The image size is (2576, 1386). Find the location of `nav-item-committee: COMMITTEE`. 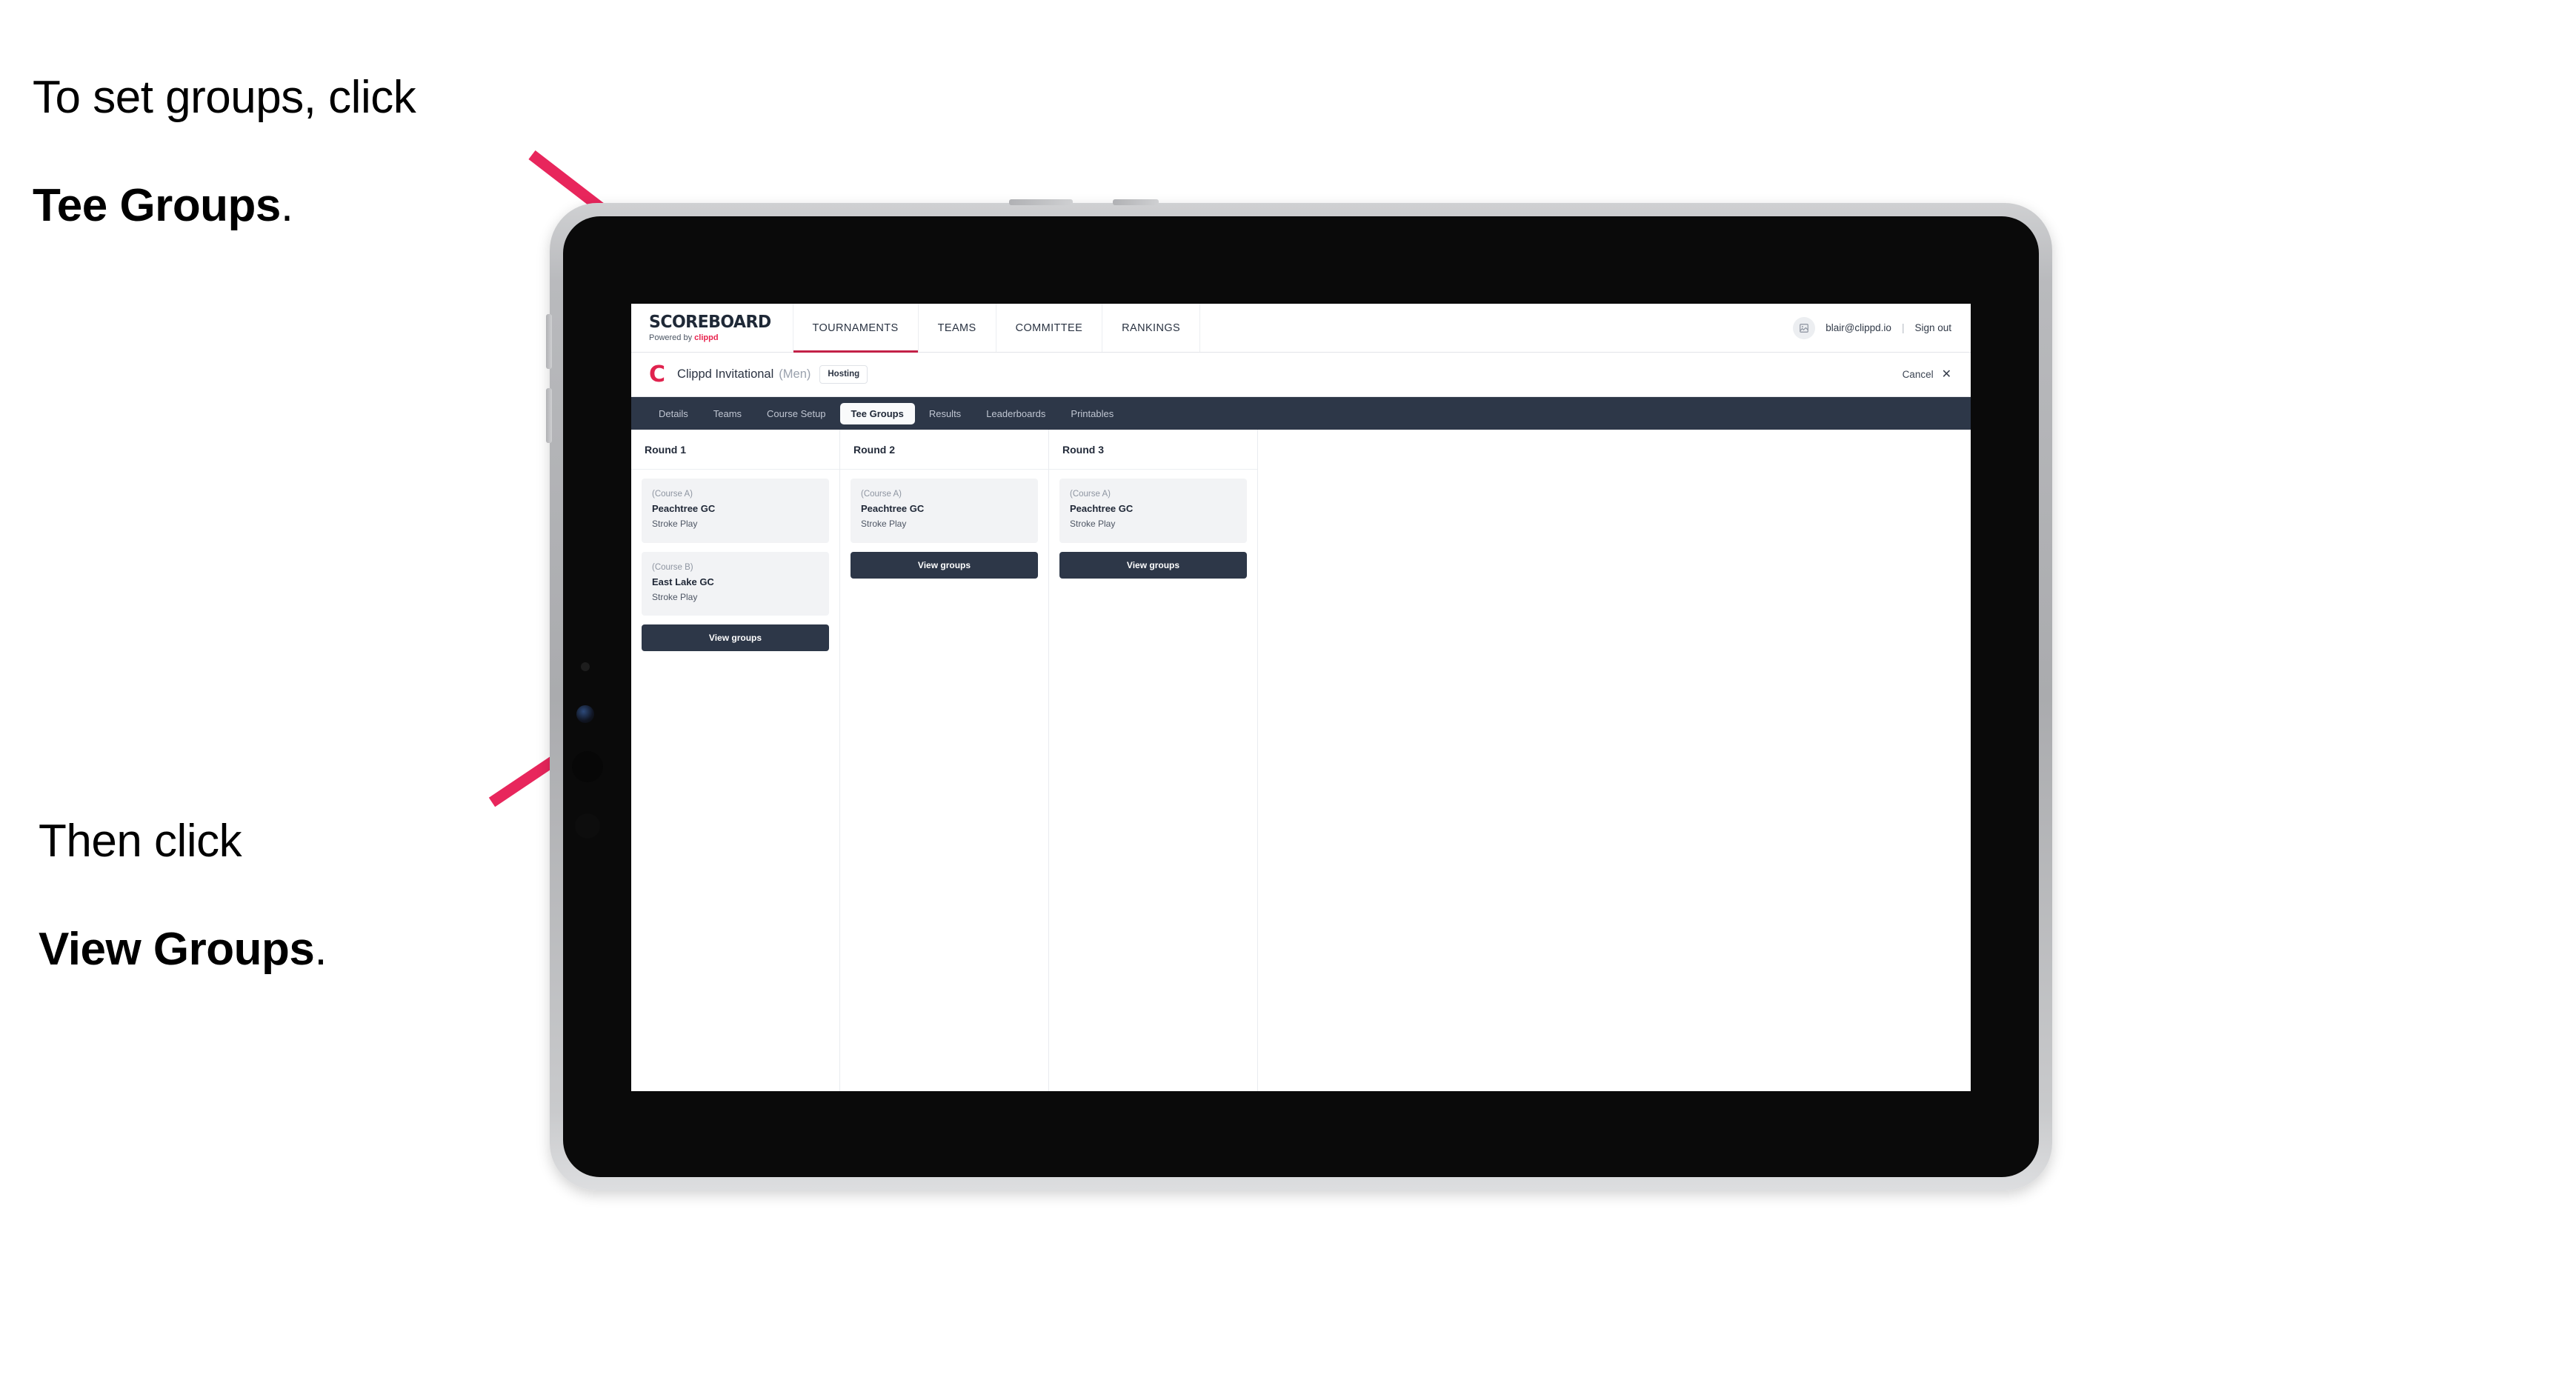

nav-item-committee: COMMITTEE is located at coordinates (1049, 328).